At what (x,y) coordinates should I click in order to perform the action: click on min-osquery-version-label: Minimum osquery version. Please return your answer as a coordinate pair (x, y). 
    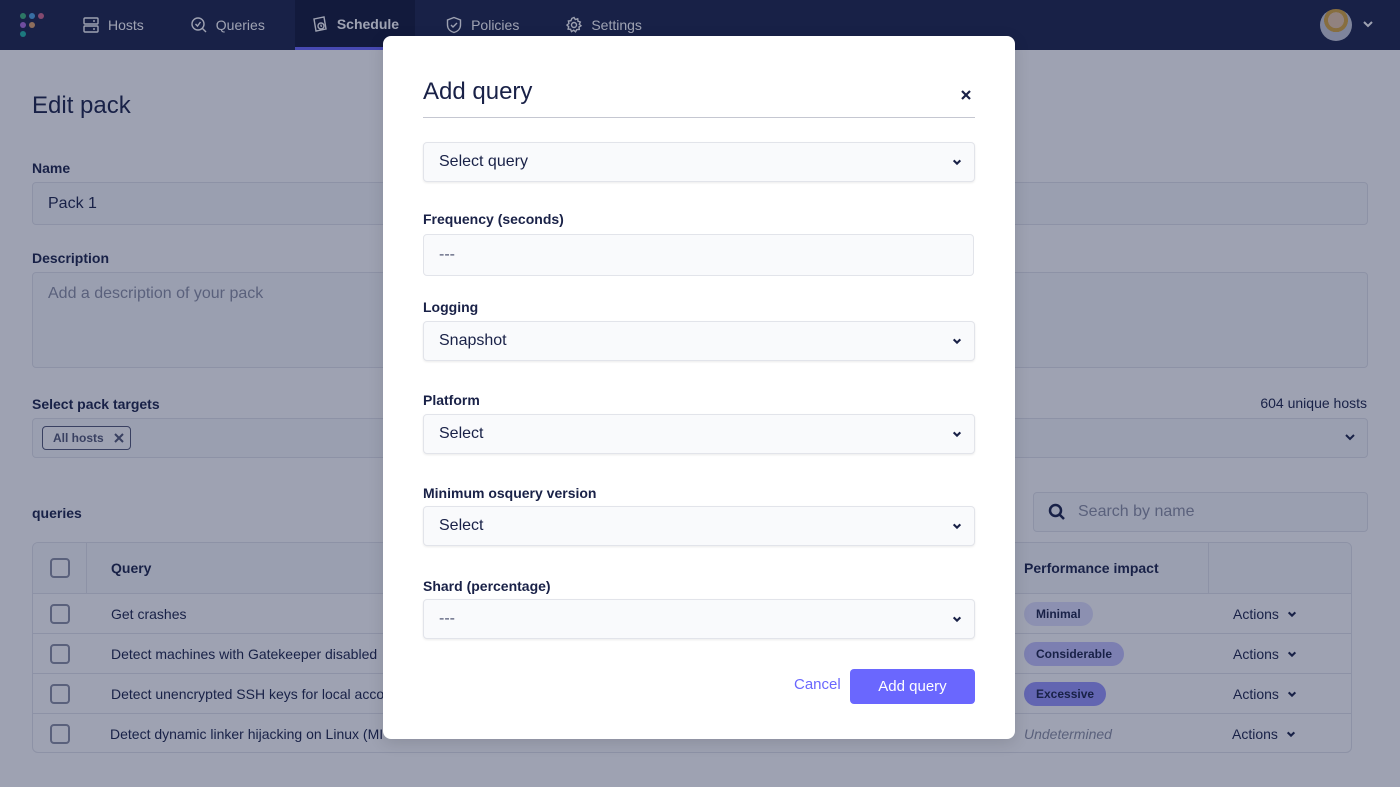
    Looking at the image, I should click on (510, 493).